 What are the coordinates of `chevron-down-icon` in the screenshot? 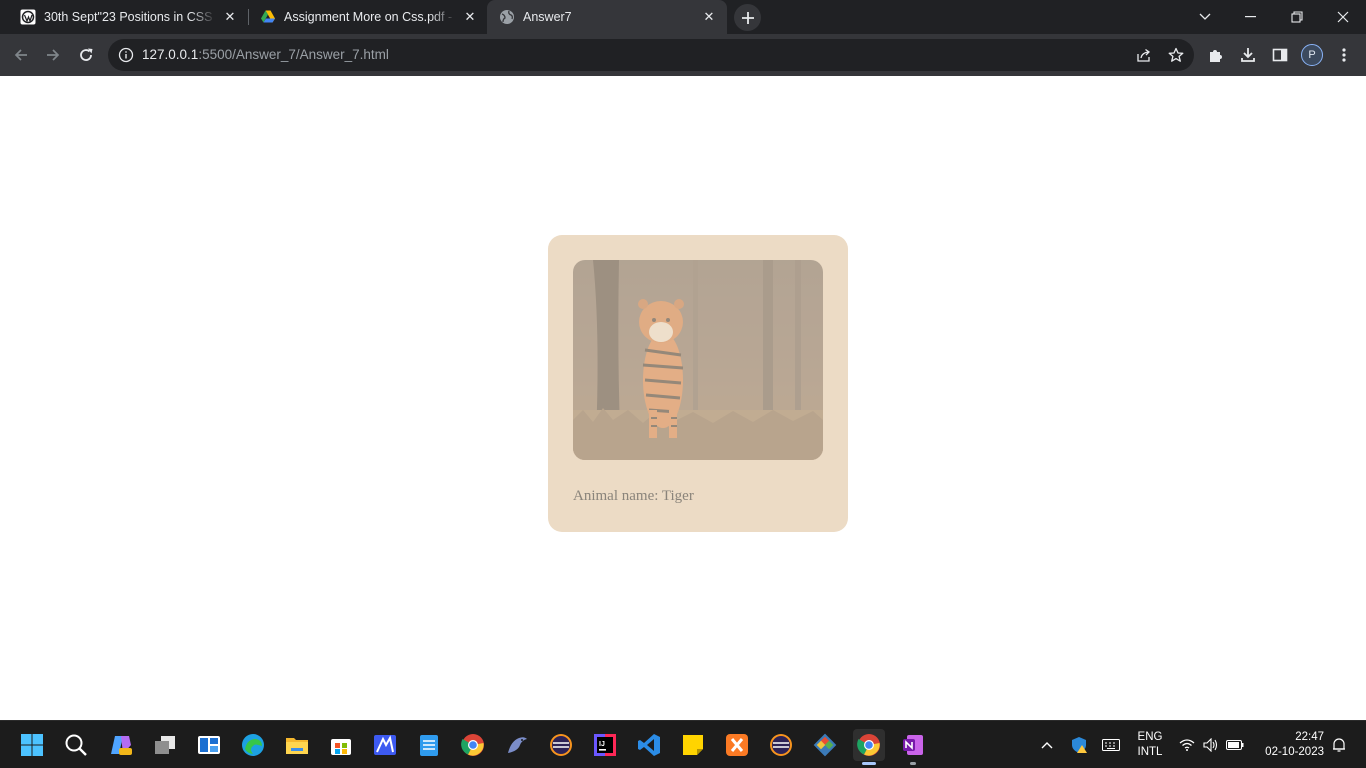 It's located at (1205, 16).